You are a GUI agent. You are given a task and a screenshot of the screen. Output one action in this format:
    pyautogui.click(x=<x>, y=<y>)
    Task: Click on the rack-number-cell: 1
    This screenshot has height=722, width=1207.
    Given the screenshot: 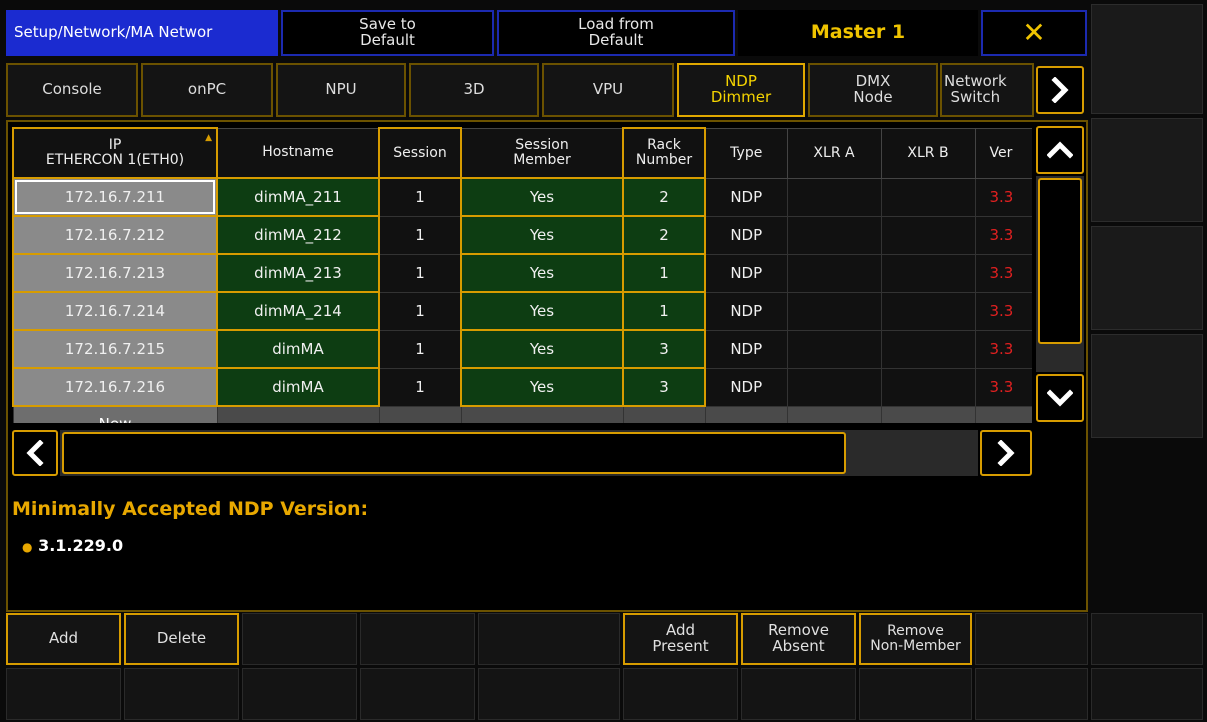 What is the action you would take?
    pyautogui.click(x=664, y=273)
    